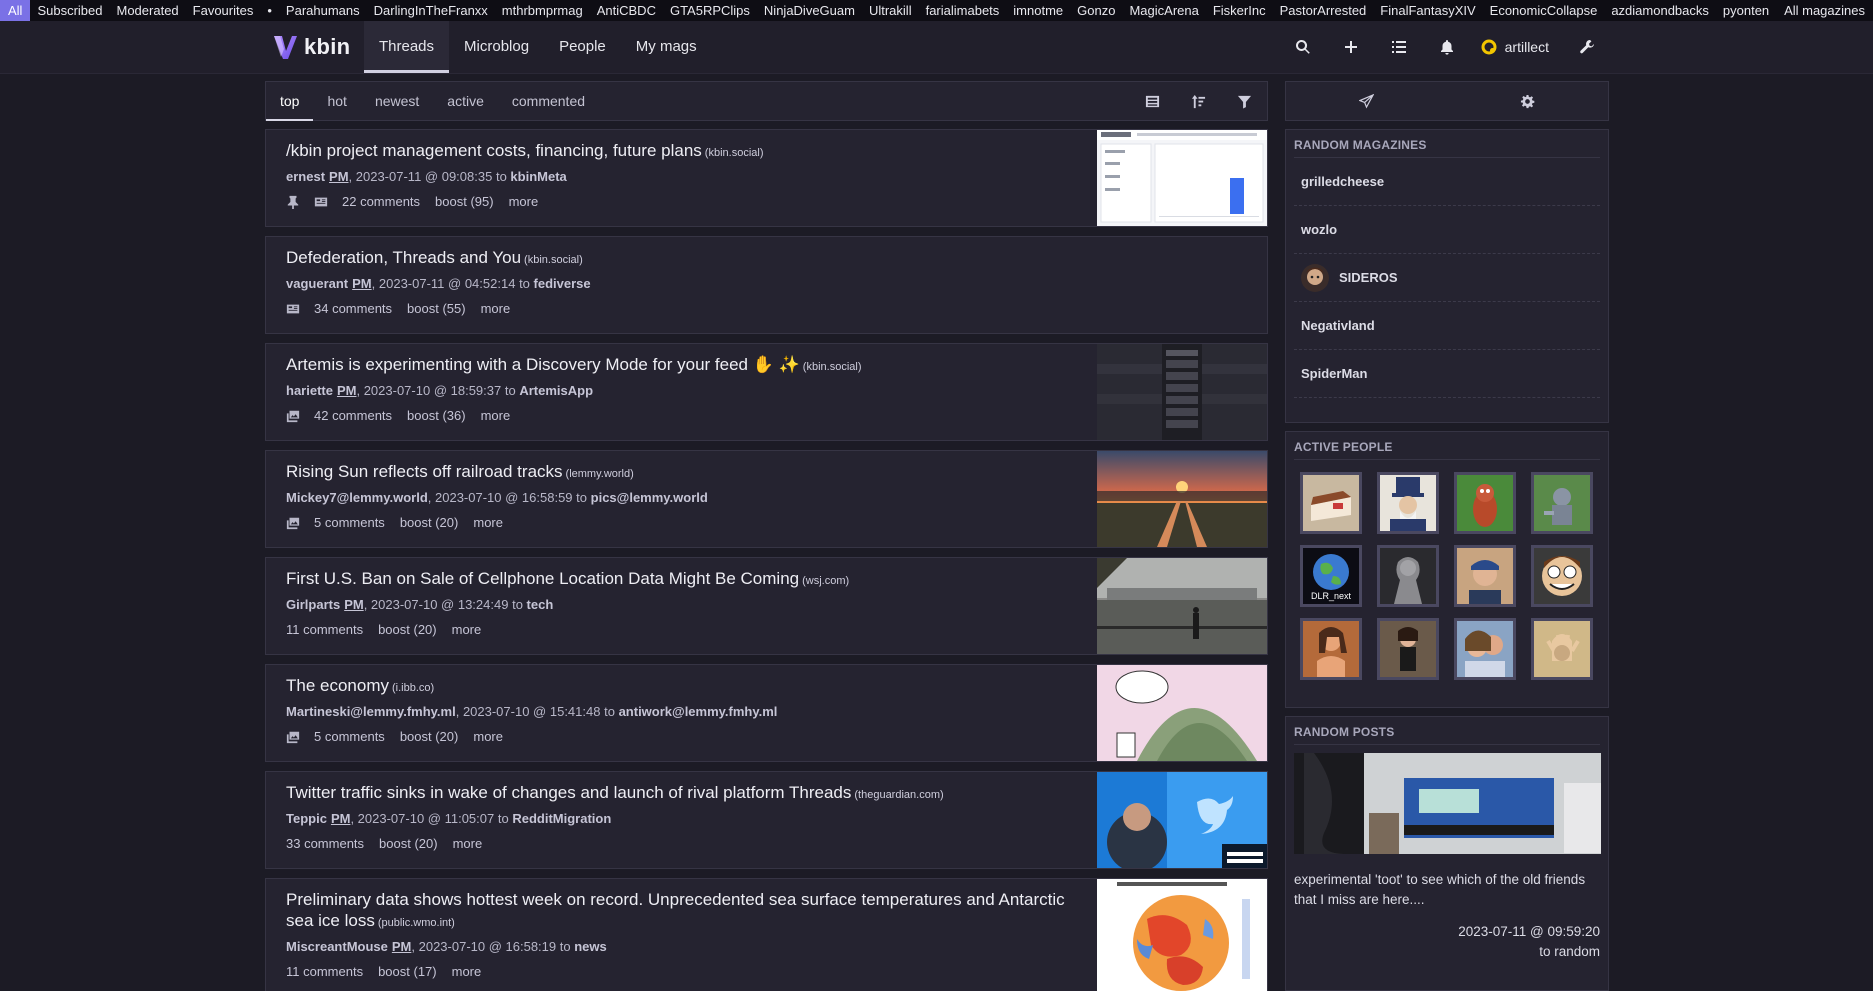 This screenshot has width=1873, height=991. I want to click on topbar-item-magazine: GTA5RPClips, so click(710, 10).